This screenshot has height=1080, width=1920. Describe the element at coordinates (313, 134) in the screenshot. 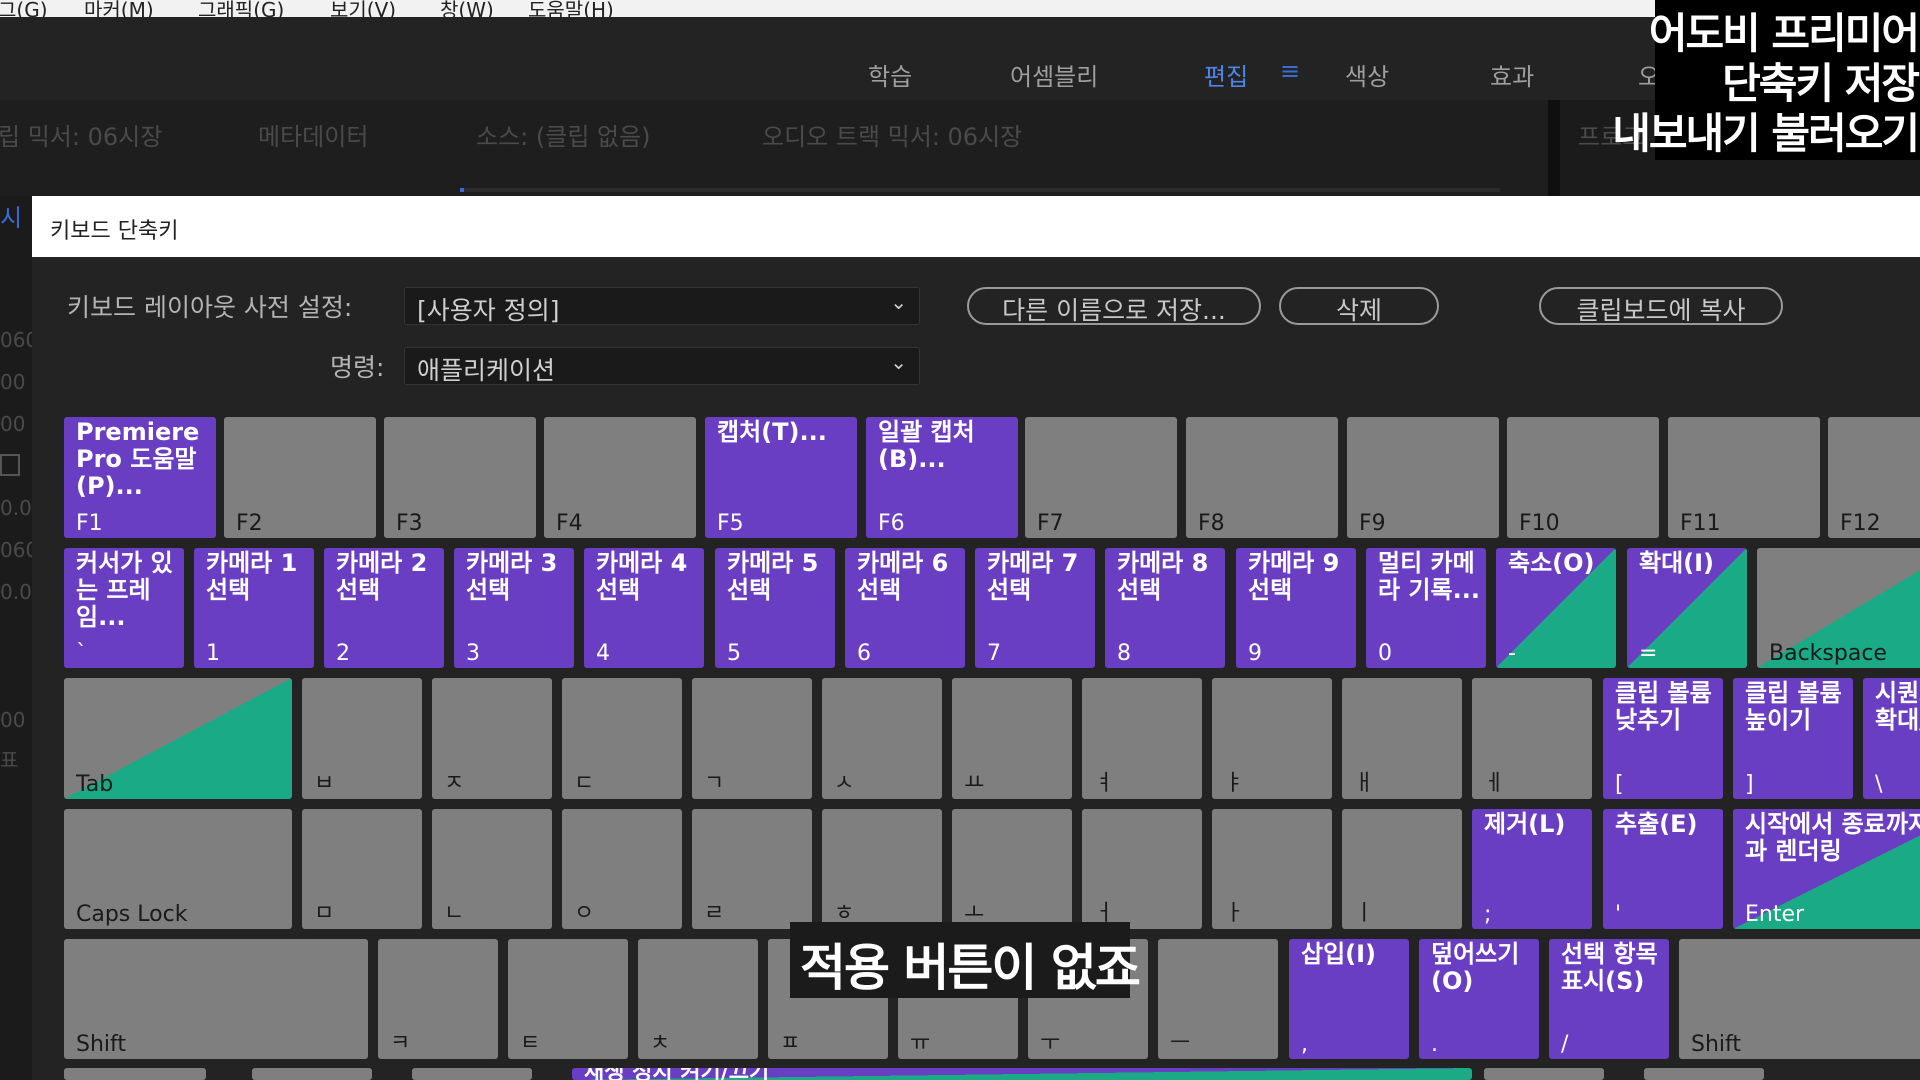

I see `panel-tab-metadata: 메타데이터` at that location.